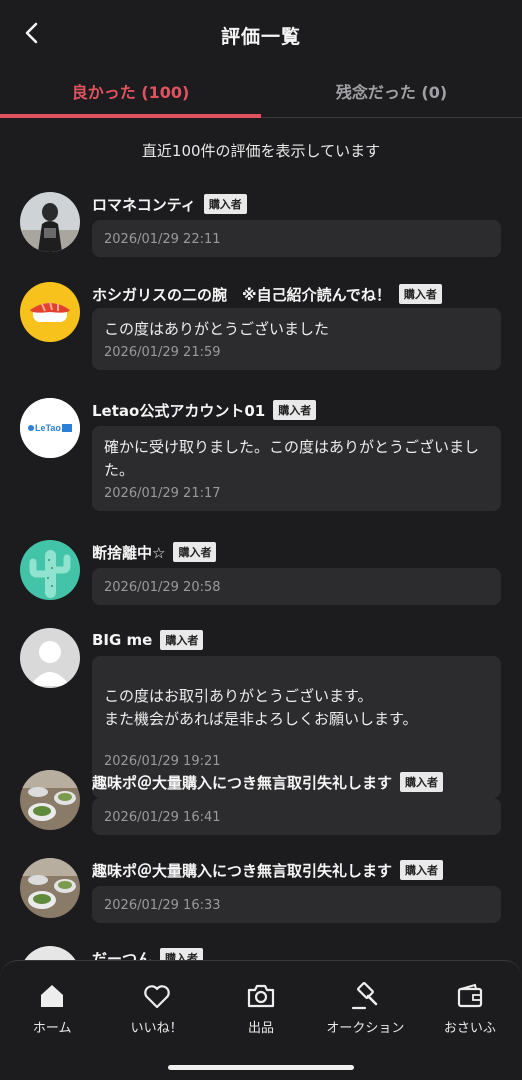 The height and width of the screenshot is (1080, 522). What do you see at coordinates (217, 329) in the screenshot?
I see `review-comment: この度はありがとうございました` at bounding box center [217, 329].